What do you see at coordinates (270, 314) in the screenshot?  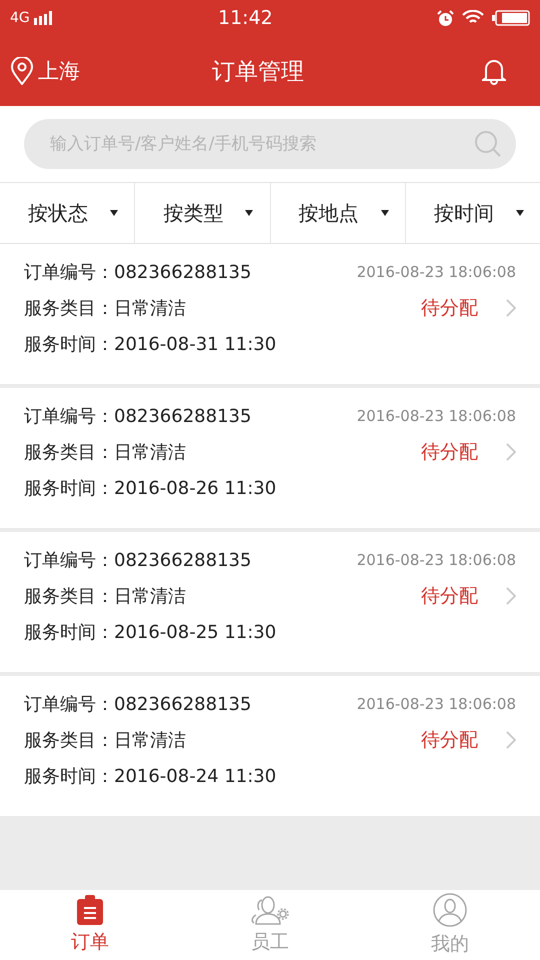 I see `order-card: 订单编号：082366288135 2016-08-23 18:06:08 服务类目：日常清洁 待分配 服务时间：2016-08-31 11:30` at bounding box center [270, 314].